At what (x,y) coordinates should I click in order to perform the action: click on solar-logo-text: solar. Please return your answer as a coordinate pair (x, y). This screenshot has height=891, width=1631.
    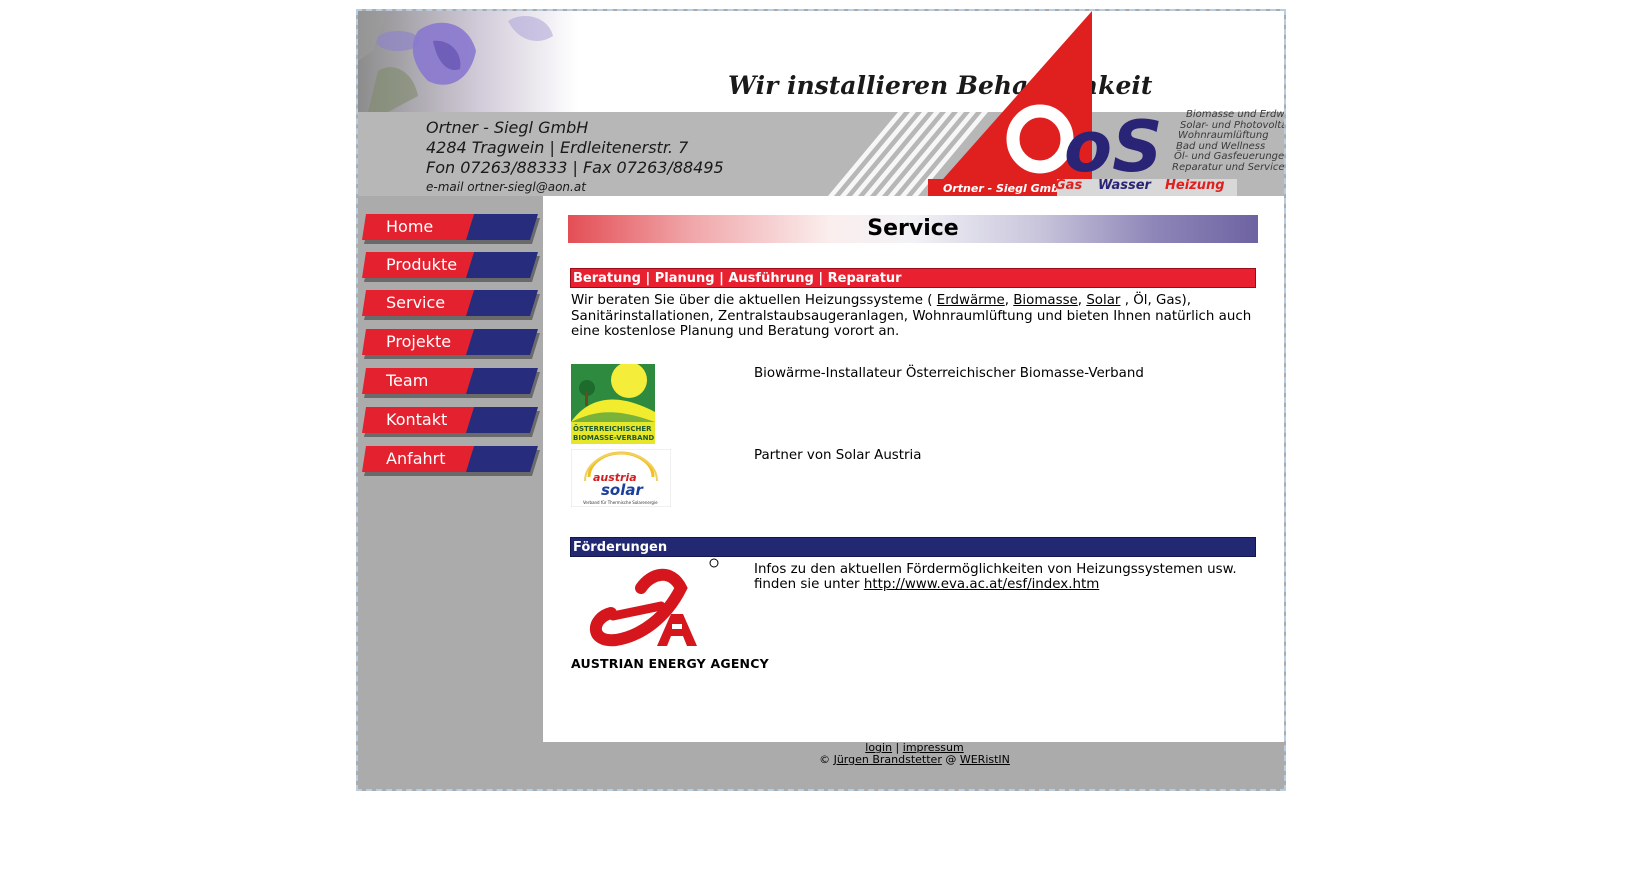
    Looking at the image, I should click on (622, 490).